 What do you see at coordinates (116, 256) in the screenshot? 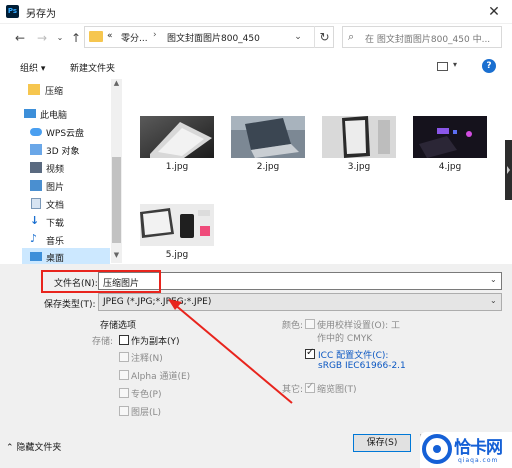
I see `scroll-down-icon: ▼` at bounding box center [116, 256].